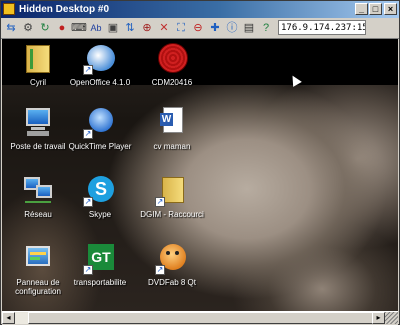 The width and height of the screenshot is (400, 325). I want to click on transfer-icon: ⇅, so click(130, 28).